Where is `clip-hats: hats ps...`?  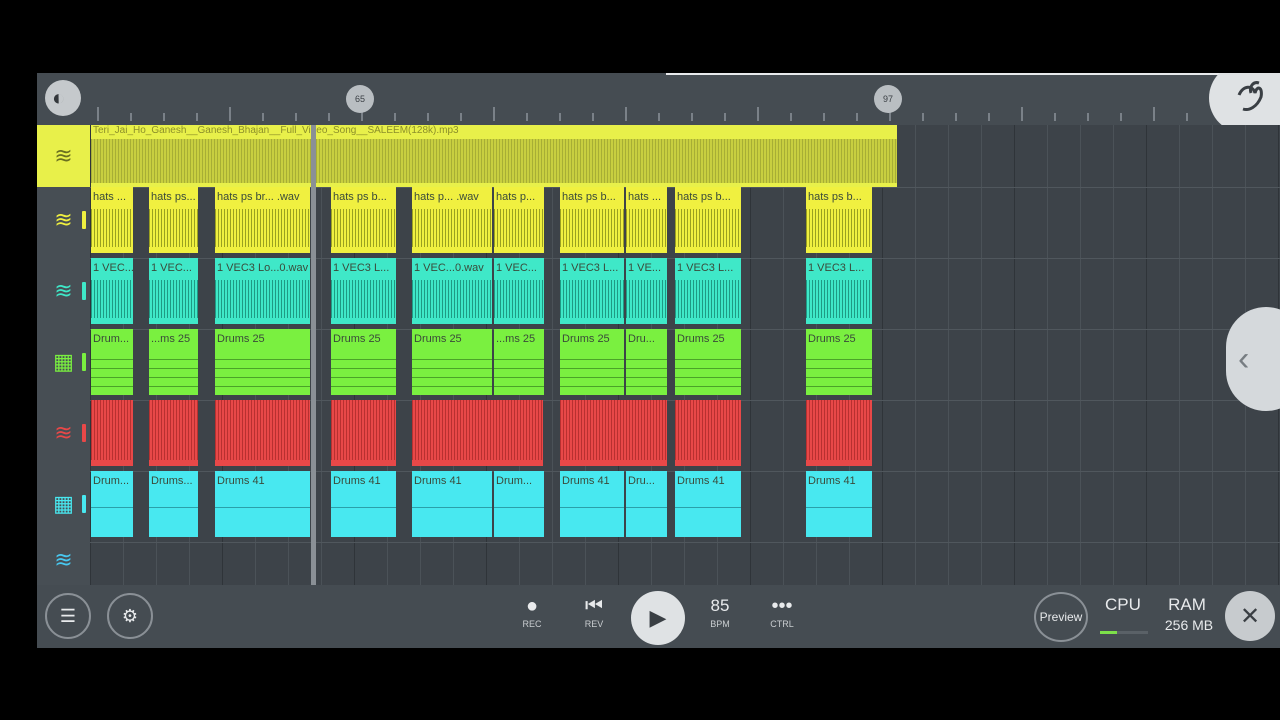
clip-hats: hats ps... is located at coordinates (173, 220).